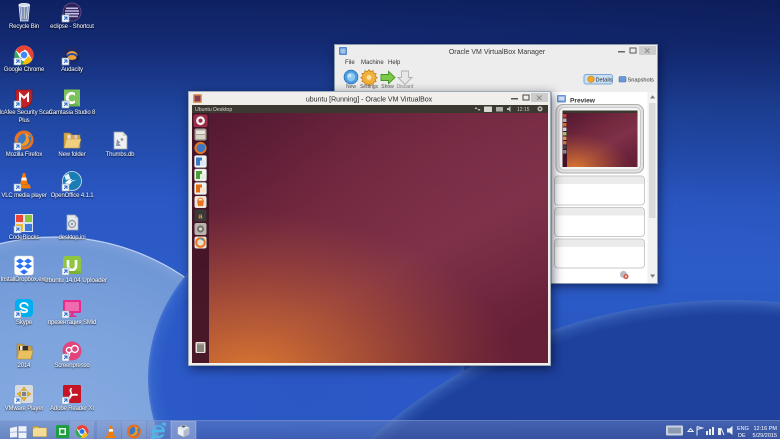 The width and height of the screenshot is (780, 439). Describe the element at coordinates (765, 436) in the screenshot. I see `svg-text: 5/29/2015` at that location.